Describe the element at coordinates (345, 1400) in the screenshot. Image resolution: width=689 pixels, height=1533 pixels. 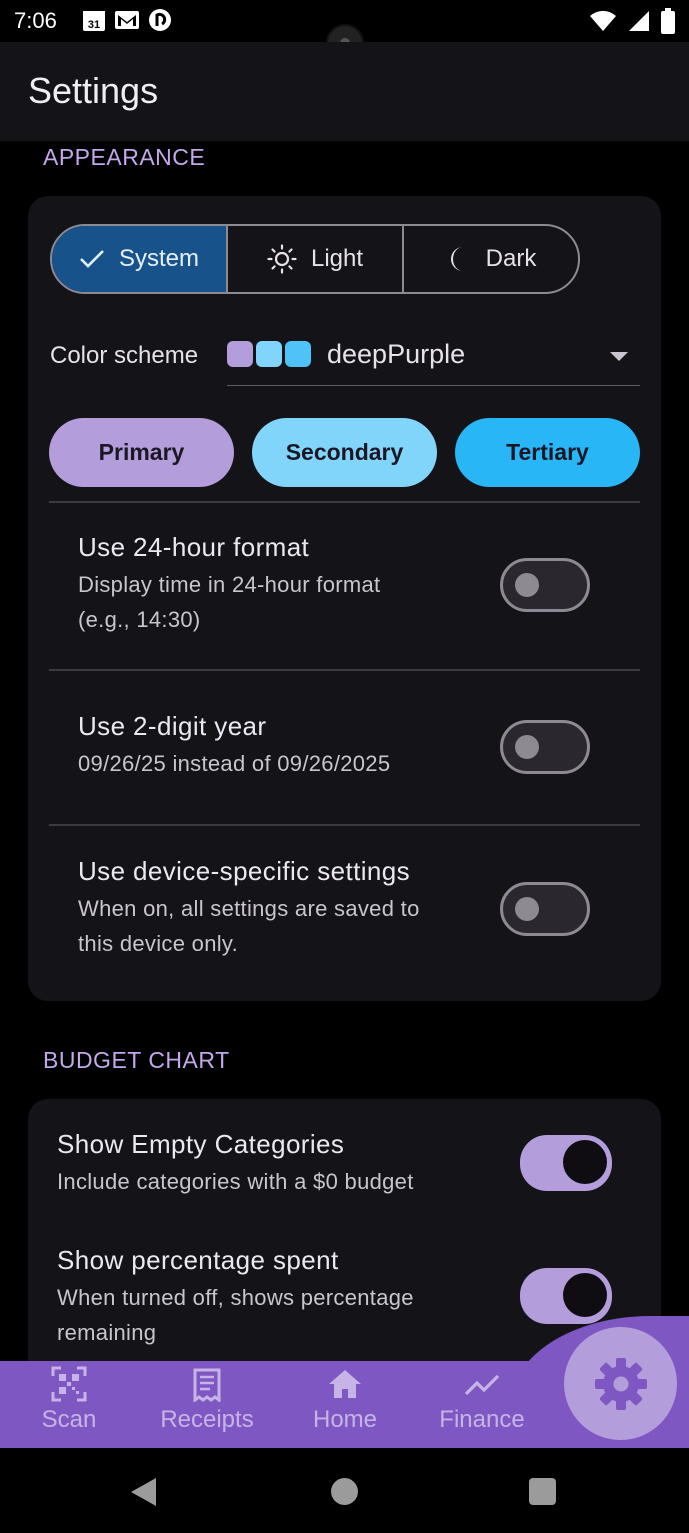
I see `nav-item-home: Home` at that location.